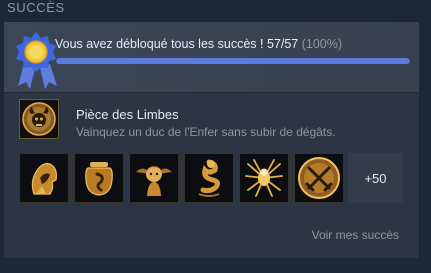 Image resolution: width=431 pixels, height=273 pixels. What do you see at coordinates (355, 235) in the screenshot?
I see `view-my-achievements-link: Voir mes succès` at bounding box center [355, 235].